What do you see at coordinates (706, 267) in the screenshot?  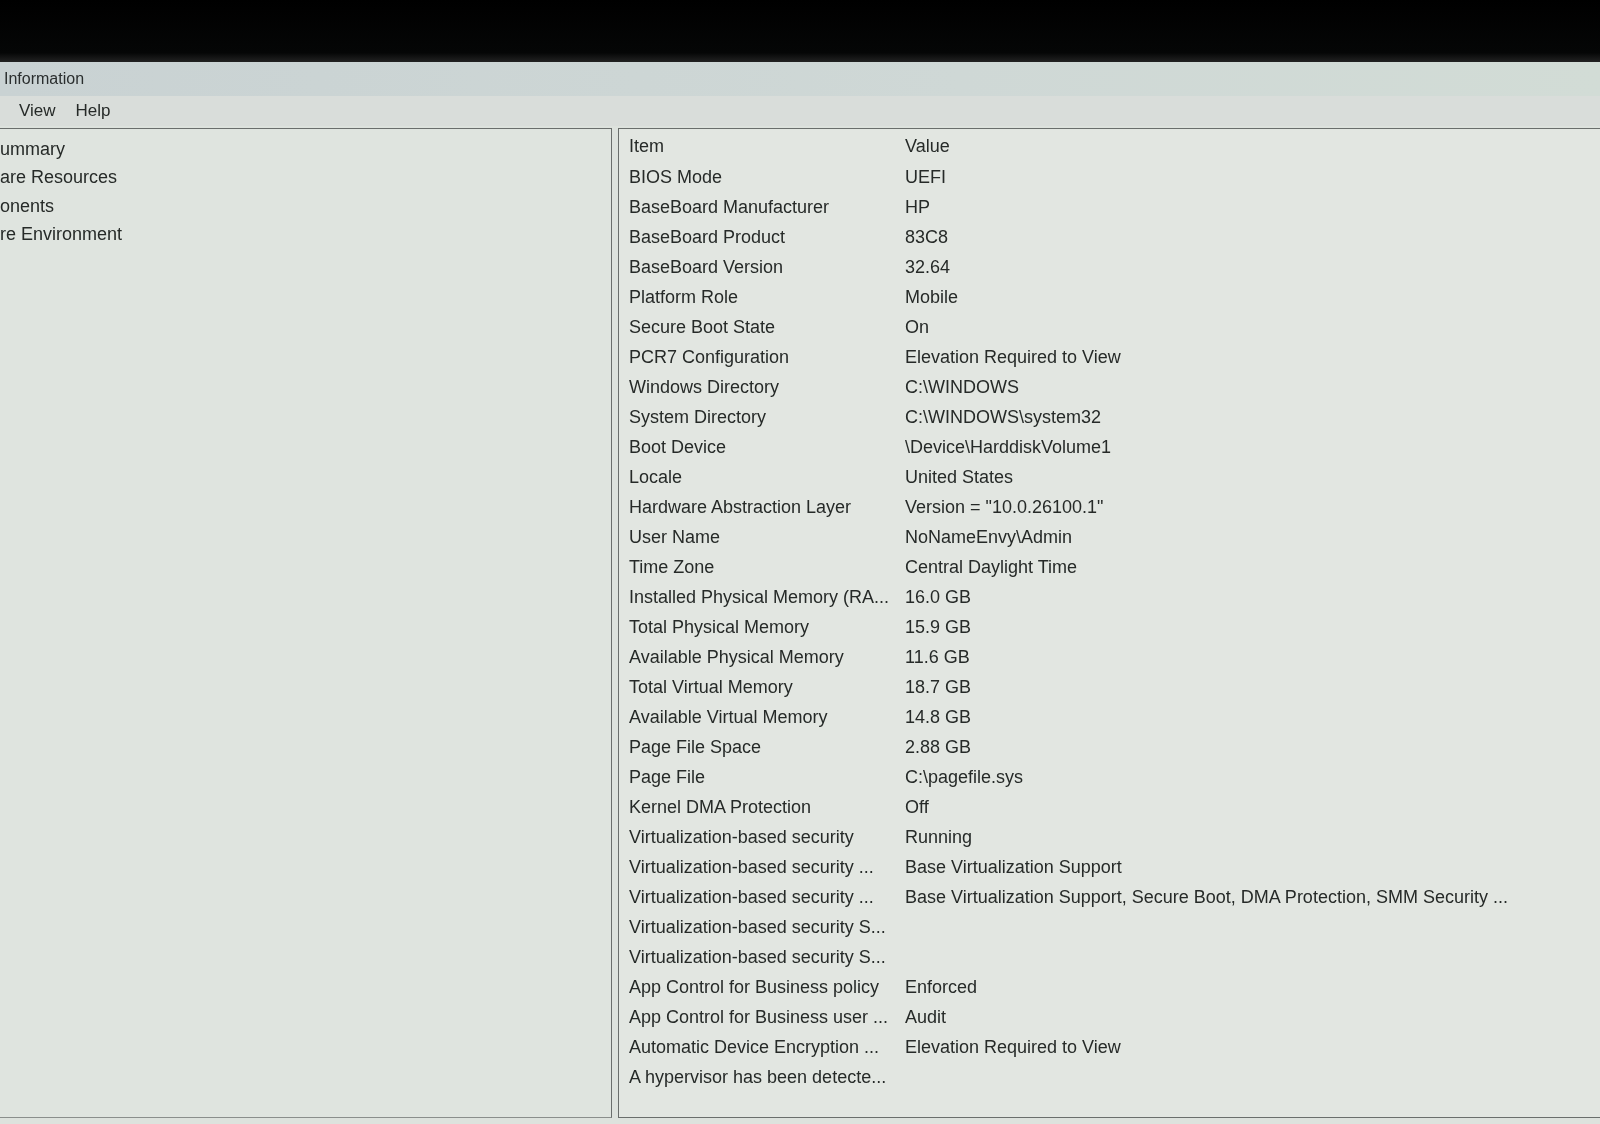 I see `item-text: BaseBoard Version` at bounding box center [706, 267].